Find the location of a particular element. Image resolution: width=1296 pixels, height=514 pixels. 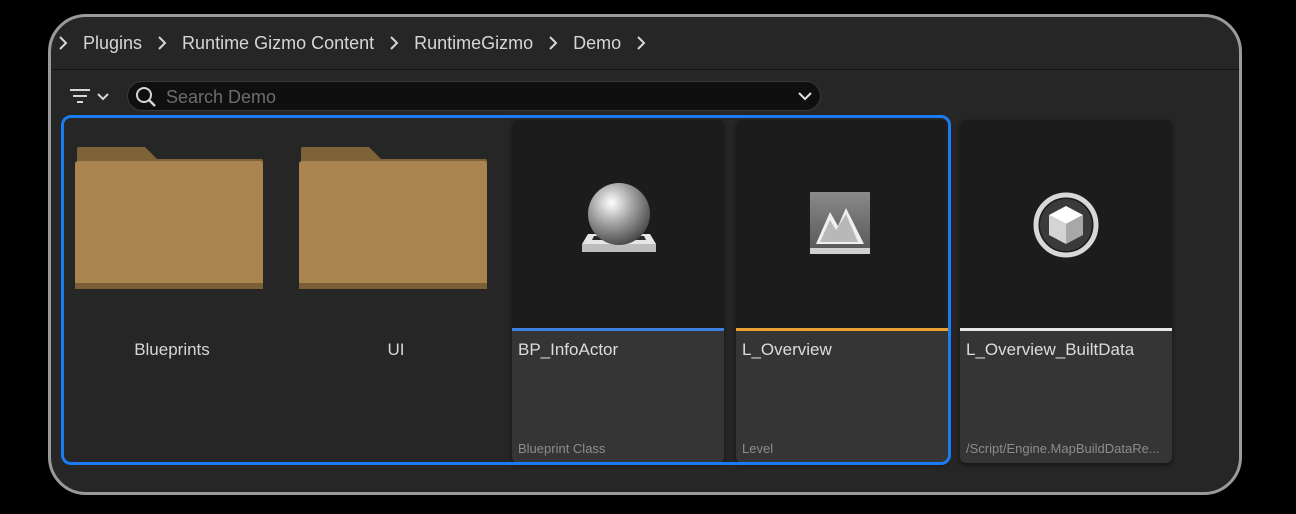

folder-tile-blueprints: Blueprints is located at coordinates (172, 287).